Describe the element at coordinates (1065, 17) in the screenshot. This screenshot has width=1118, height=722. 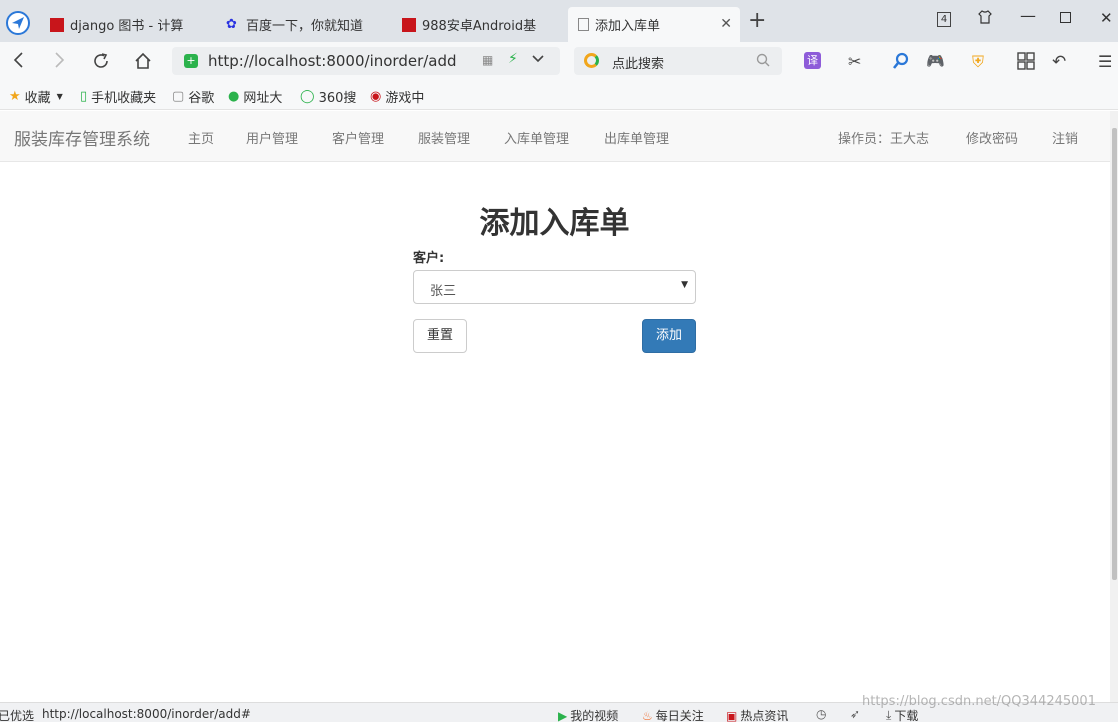
I see `maximize-icon` at that location.